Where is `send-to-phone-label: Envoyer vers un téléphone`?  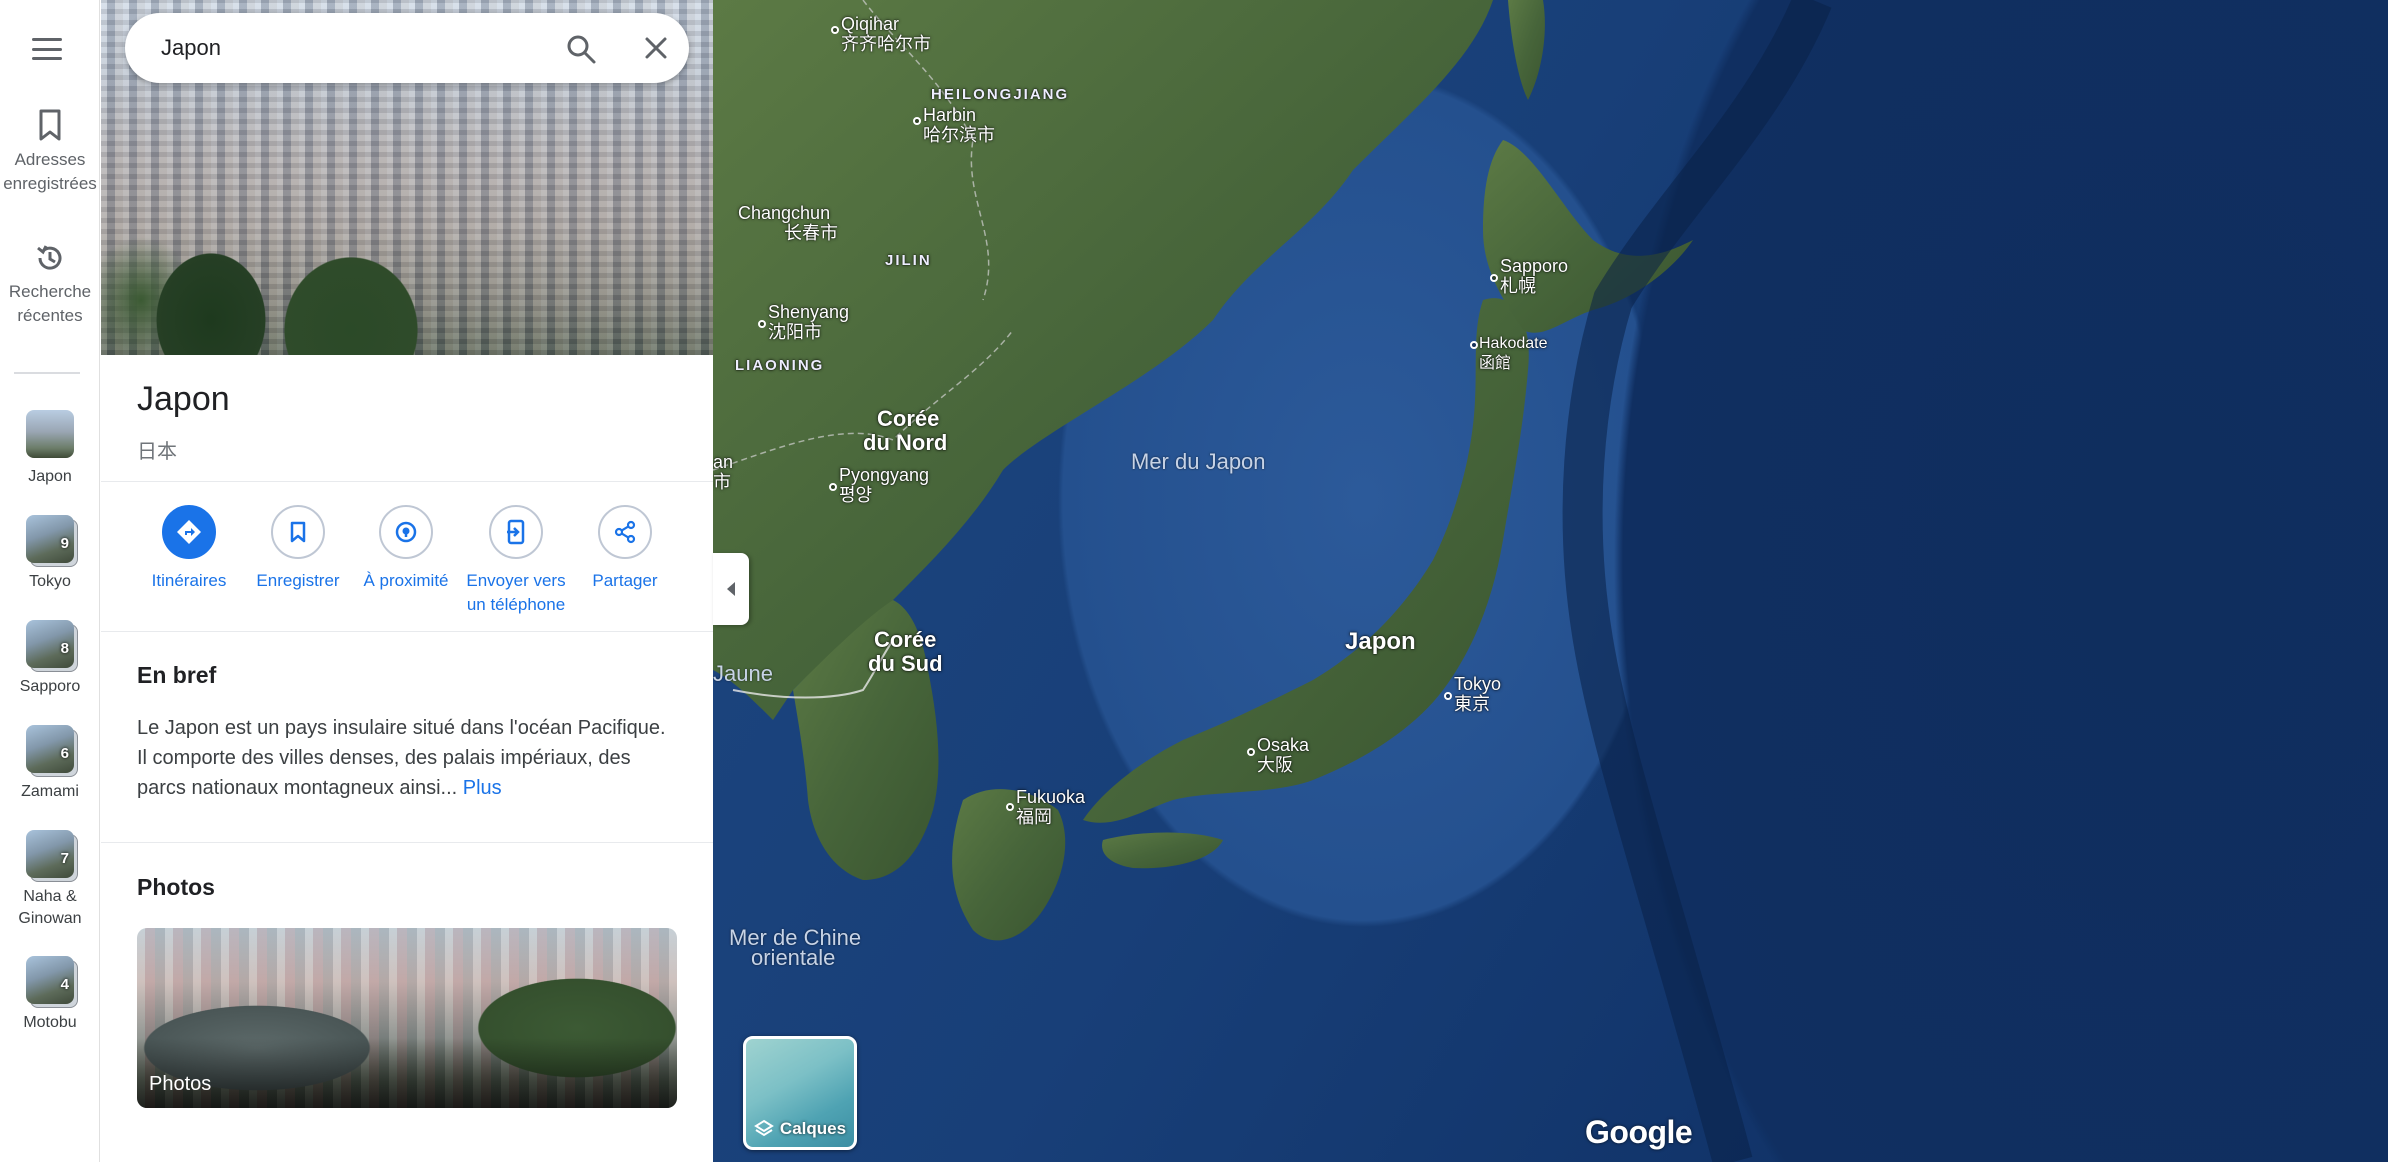 send-to-phone-label: Envoyer vers un téléphone is located at coordinates (516, 592).